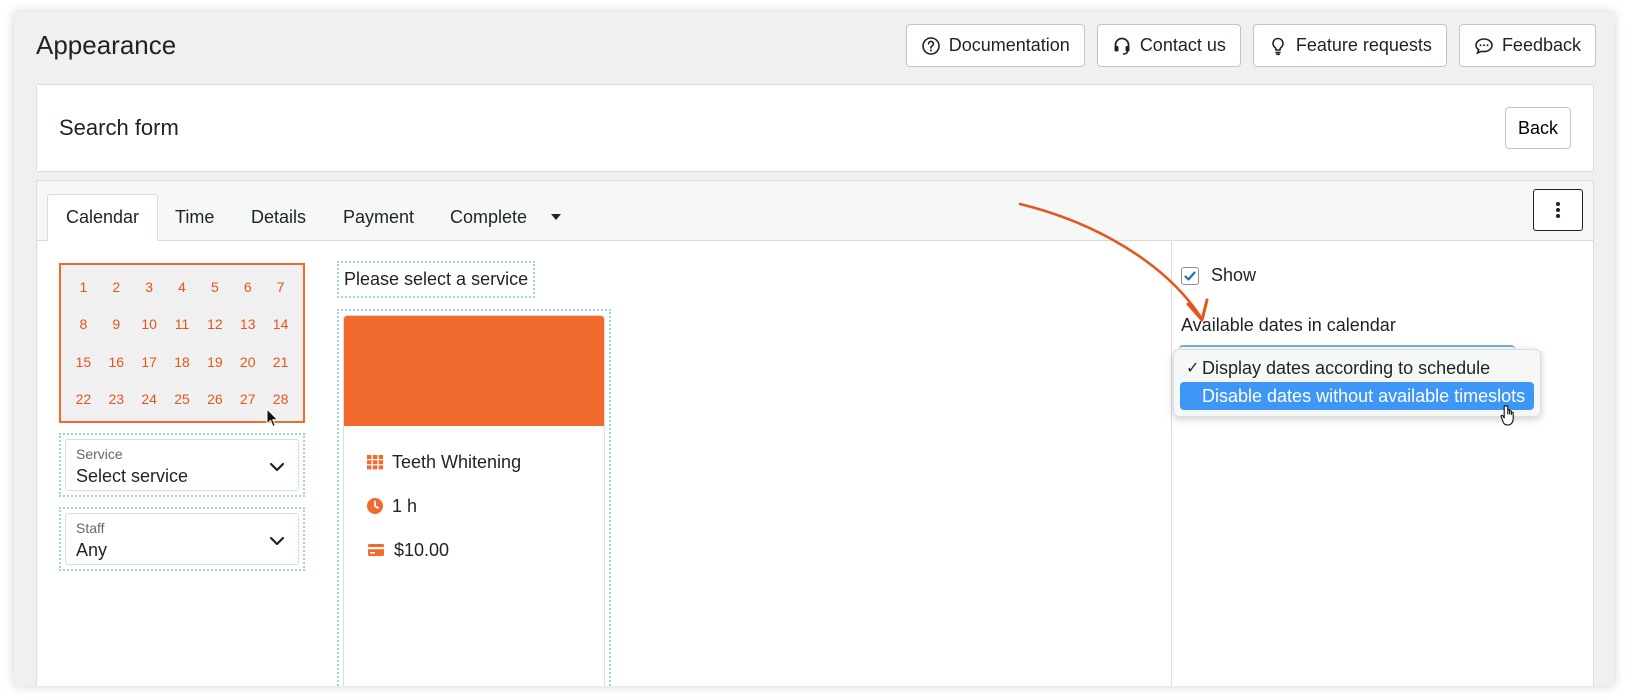 Image resolution: width=1628 pixels, height=698 pixels. What do you see at coordinates (1541, 45) in the screenshot?
I see `feedback-label: Feedback` at bounding box center [1541, 45].